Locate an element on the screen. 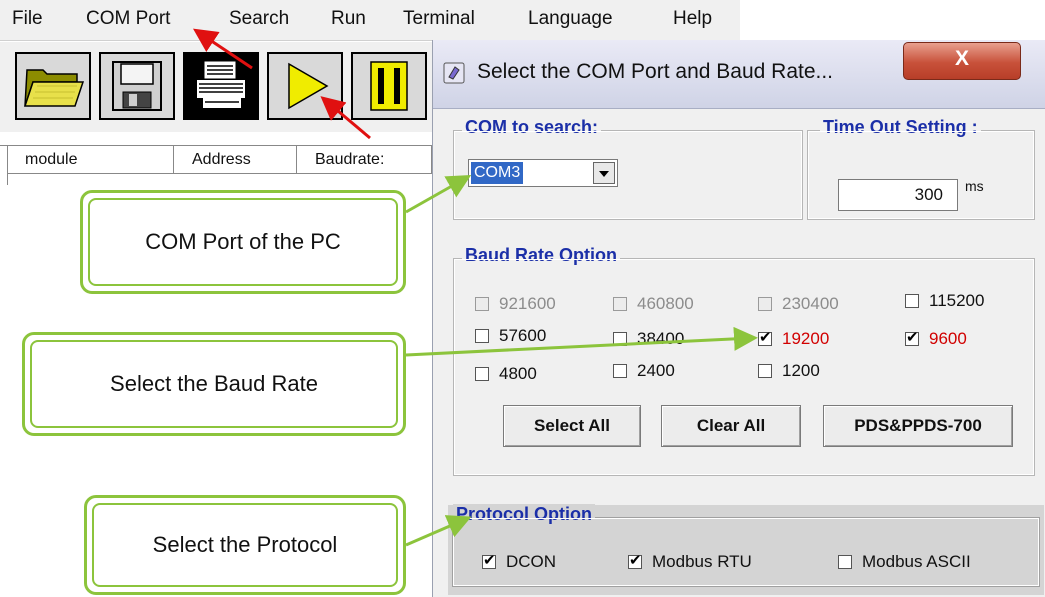 Image resolution: width=1045 pixels, height=597 pixels. clear-all-button: Clear All is located at coordinates (731, 426).